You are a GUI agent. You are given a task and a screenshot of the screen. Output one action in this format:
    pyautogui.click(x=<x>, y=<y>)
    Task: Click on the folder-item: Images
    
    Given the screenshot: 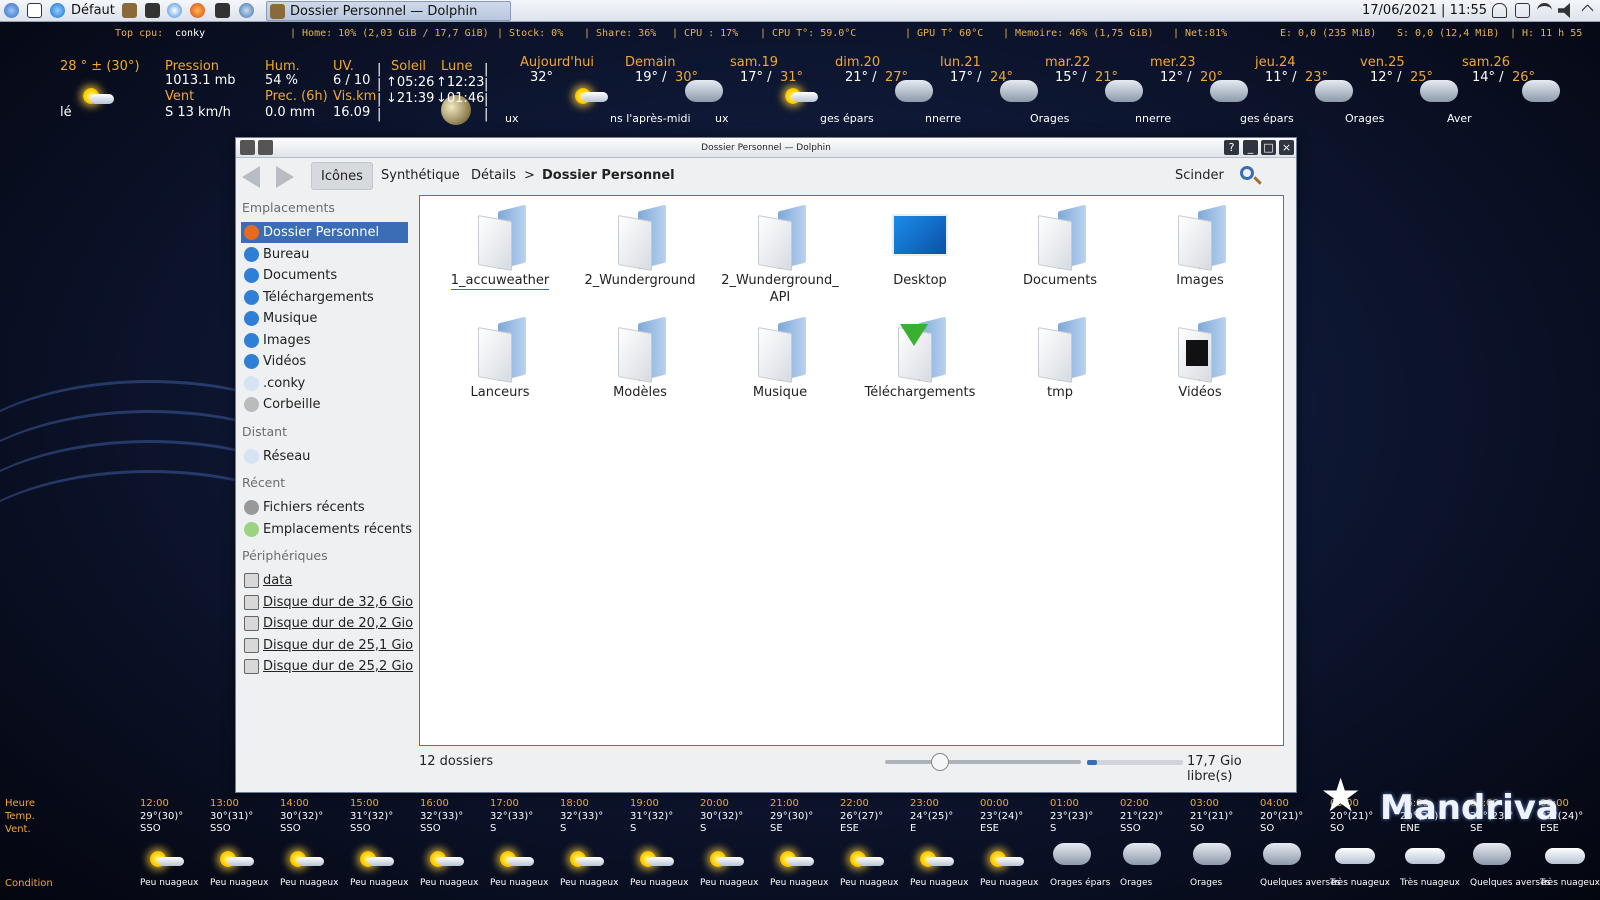 What is the action you would take?
    pyautogui.click(x=1200, y=246)
    